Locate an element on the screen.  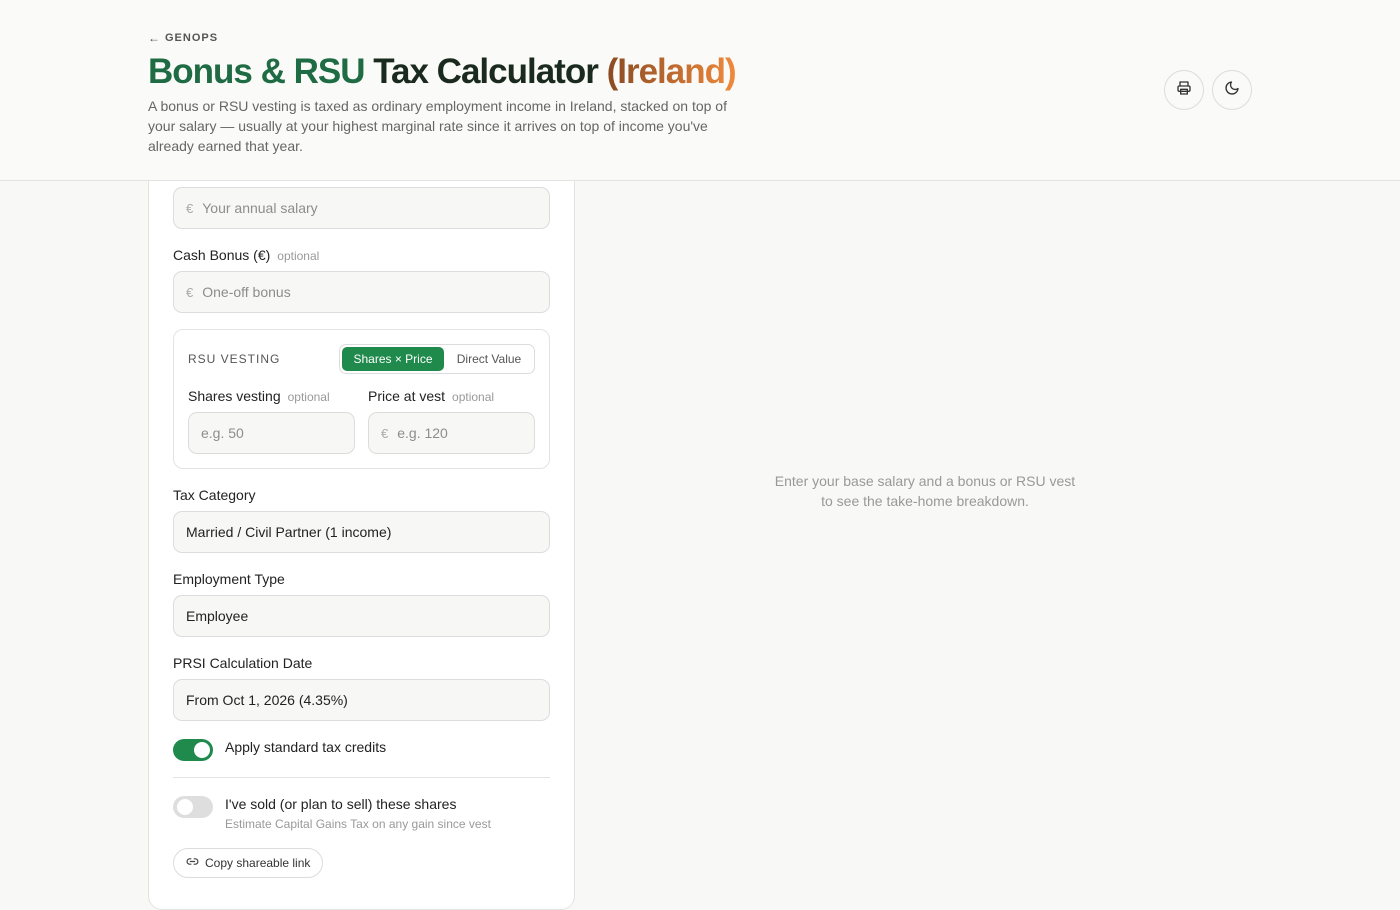
tax-category-label: Tax Category is located at coordinates (214, 495).